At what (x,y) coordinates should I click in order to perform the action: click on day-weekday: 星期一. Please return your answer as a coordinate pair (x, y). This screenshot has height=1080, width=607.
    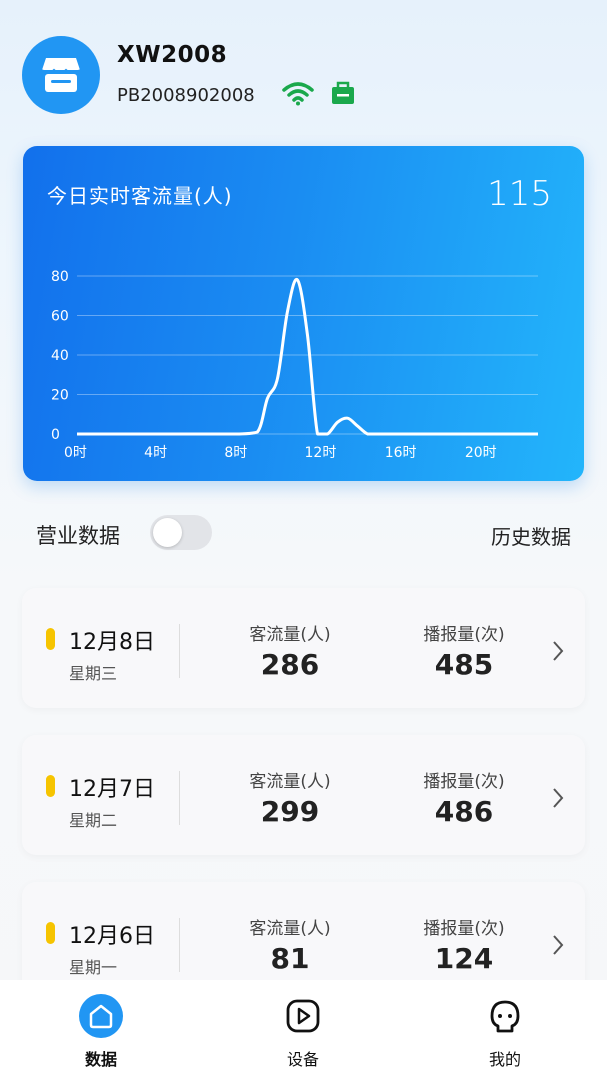
    Looking at the image, I should click on (93, 967).